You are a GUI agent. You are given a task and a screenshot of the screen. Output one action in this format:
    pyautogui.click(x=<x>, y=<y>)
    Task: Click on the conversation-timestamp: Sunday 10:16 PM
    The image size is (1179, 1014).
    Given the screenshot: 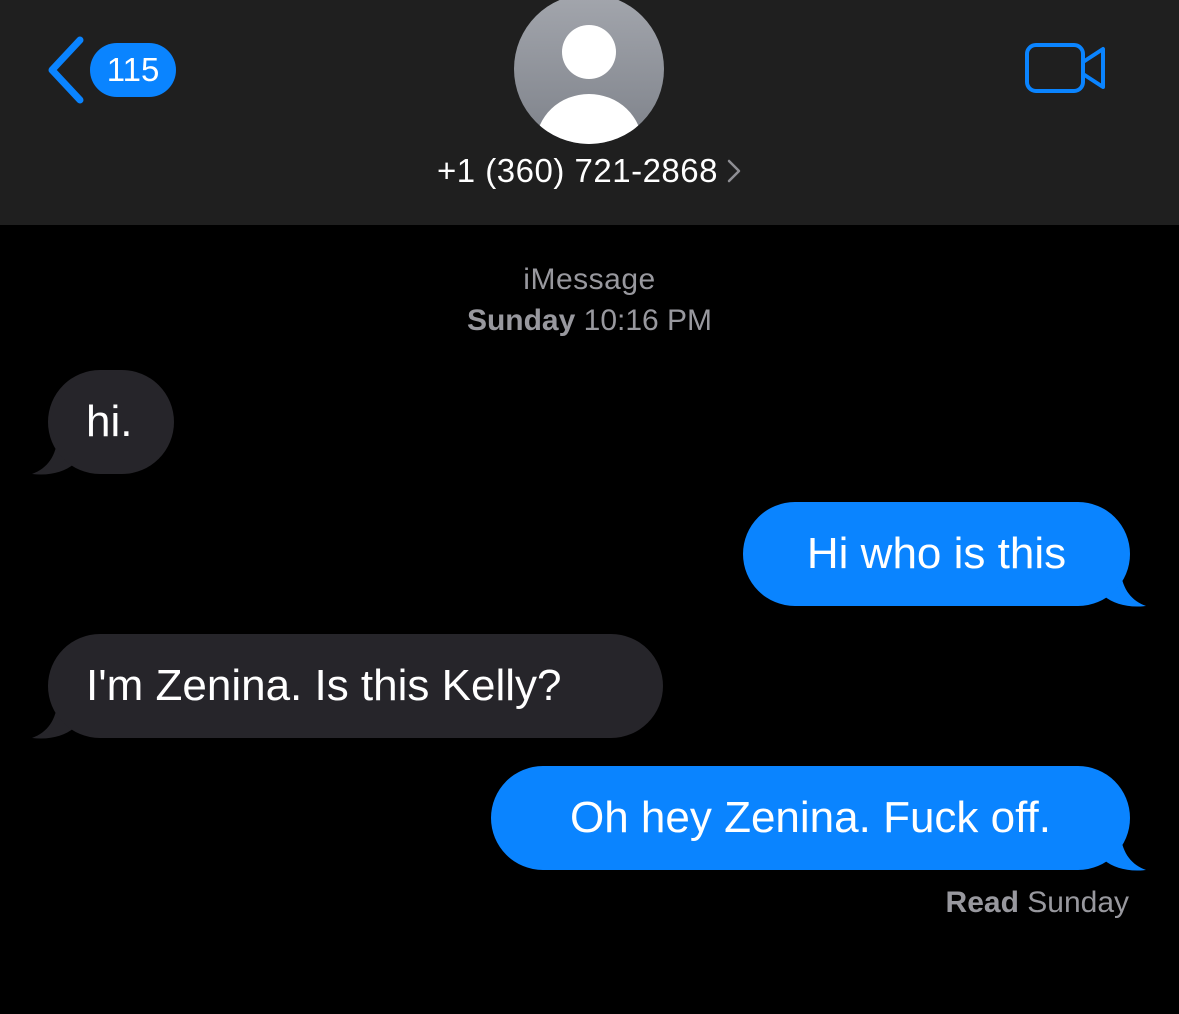 What is the action you would take?
    pyautogui.click(x=589, y=321)
    